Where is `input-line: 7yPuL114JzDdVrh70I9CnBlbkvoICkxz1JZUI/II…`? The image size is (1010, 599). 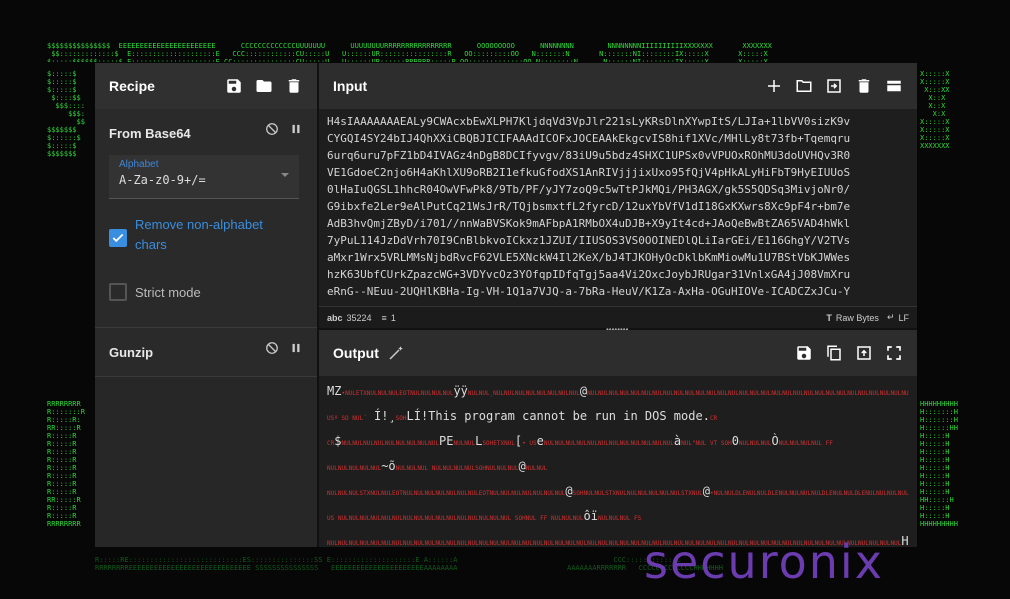
input-line: 7yPuL114JzDdVrh70I9CnBlbkvoICkxz1JZUI/II… is located at coordinates (589, 240).